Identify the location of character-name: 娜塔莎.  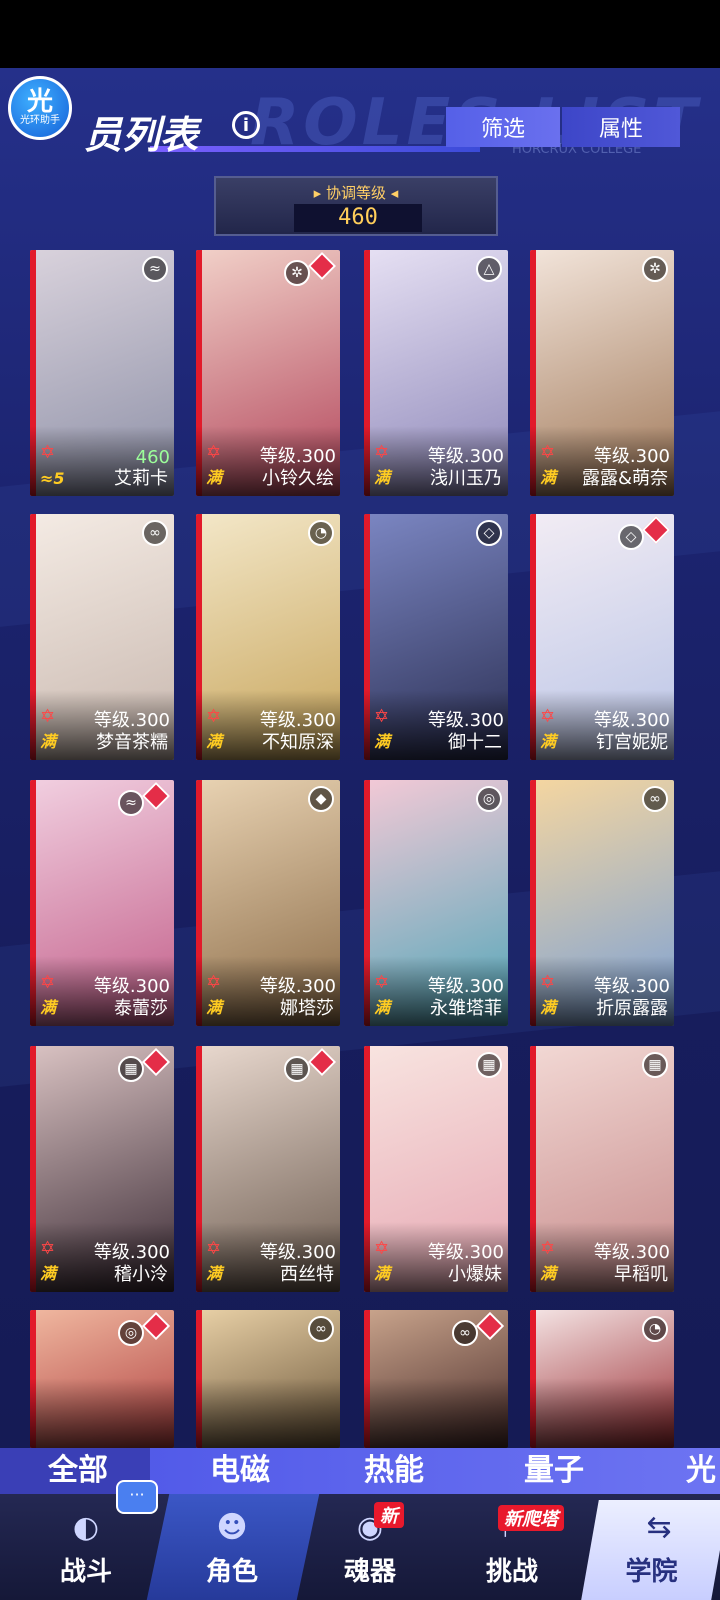
(307, 1008).